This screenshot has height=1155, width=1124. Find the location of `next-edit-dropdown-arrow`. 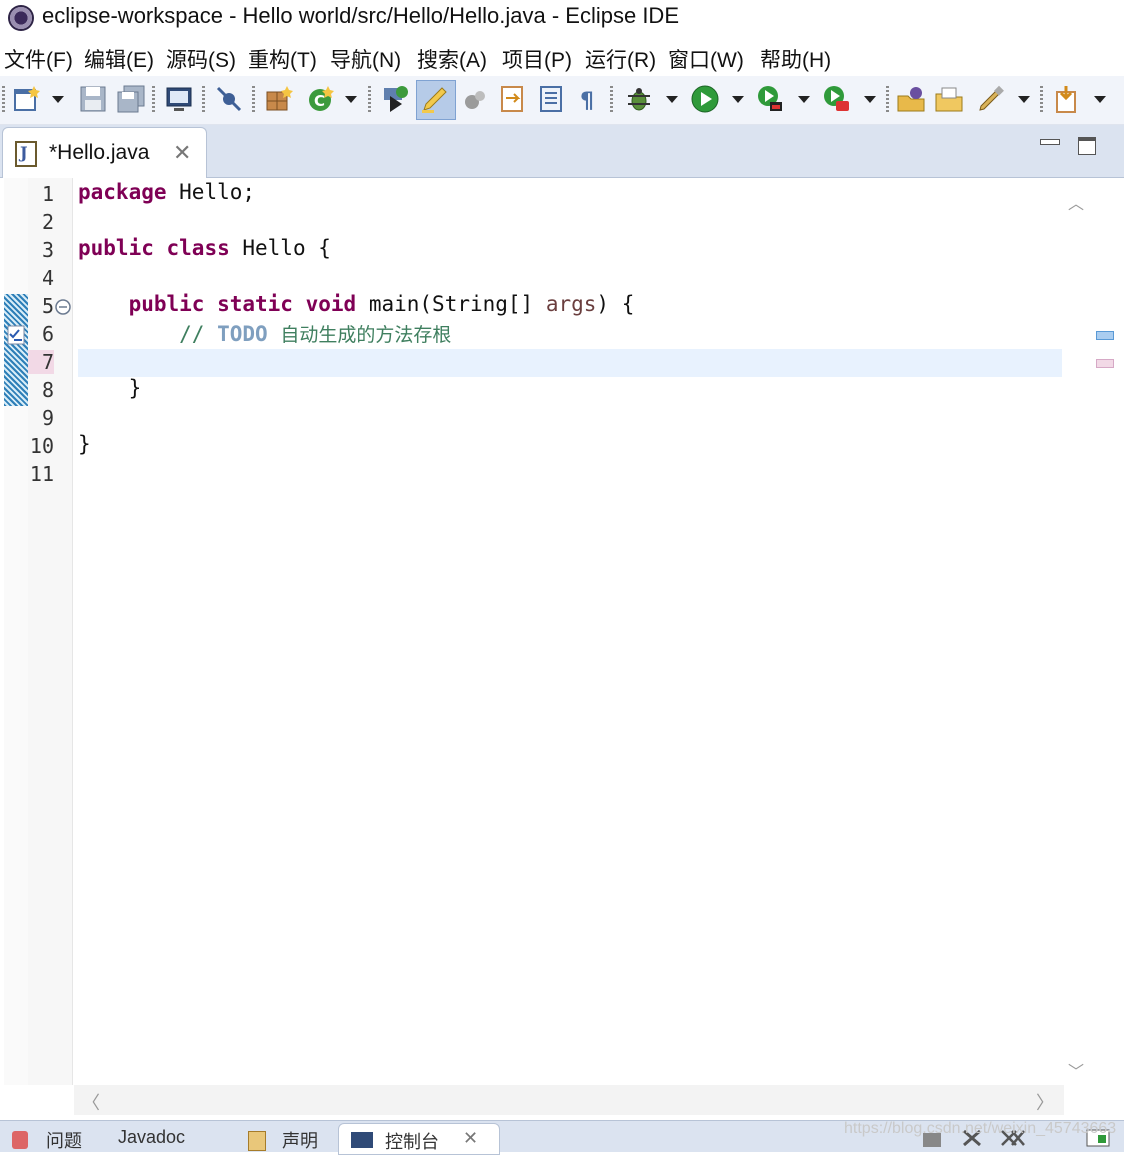

next-edit-dropdown-arrow is located at coordinates (1100, 99).